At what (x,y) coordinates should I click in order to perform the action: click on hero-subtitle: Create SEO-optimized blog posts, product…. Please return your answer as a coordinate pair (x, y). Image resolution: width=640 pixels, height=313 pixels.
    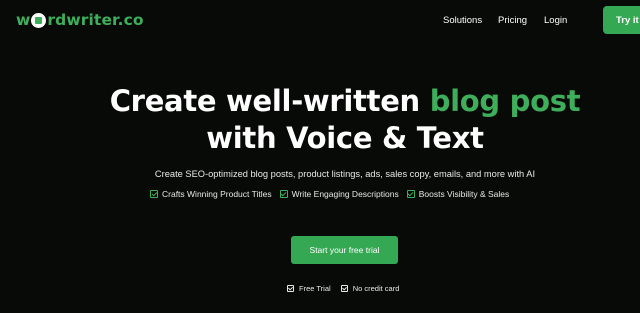
    Looking at the image, I should click on (345, 174).